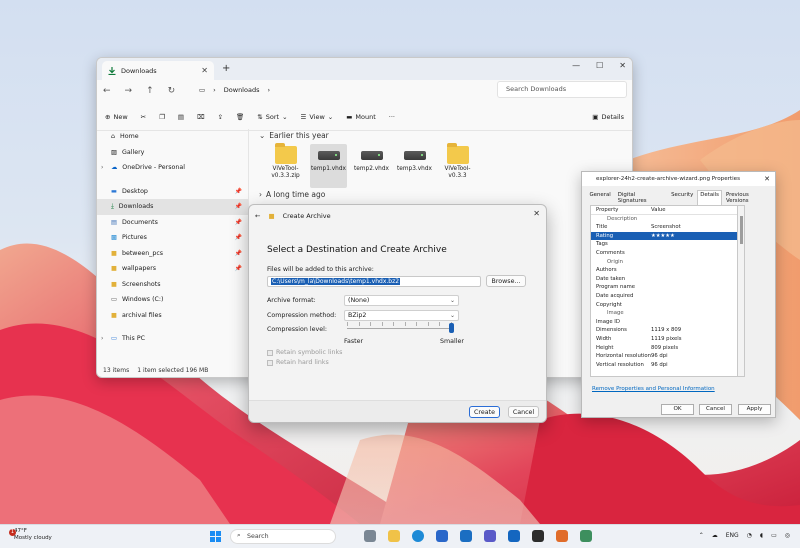 The width and height of the screenshot is (800, 560). I want to click on property-row: Title Screenshot, so click(667, 227).